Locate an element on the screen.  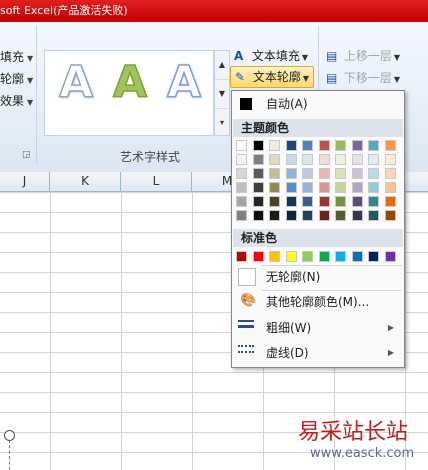
column-header-k: K is located at coordinates (85, 181).